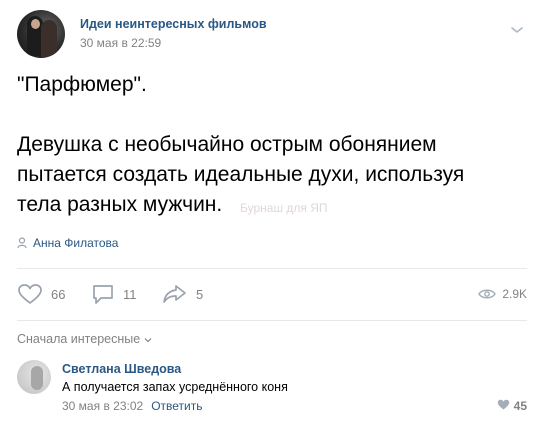 The height and width of the screenshot is (421, 547). What do you see at coordinates (103, 294) in the screenshot?
I see `comment-icon` at bounding box center [103, 294].